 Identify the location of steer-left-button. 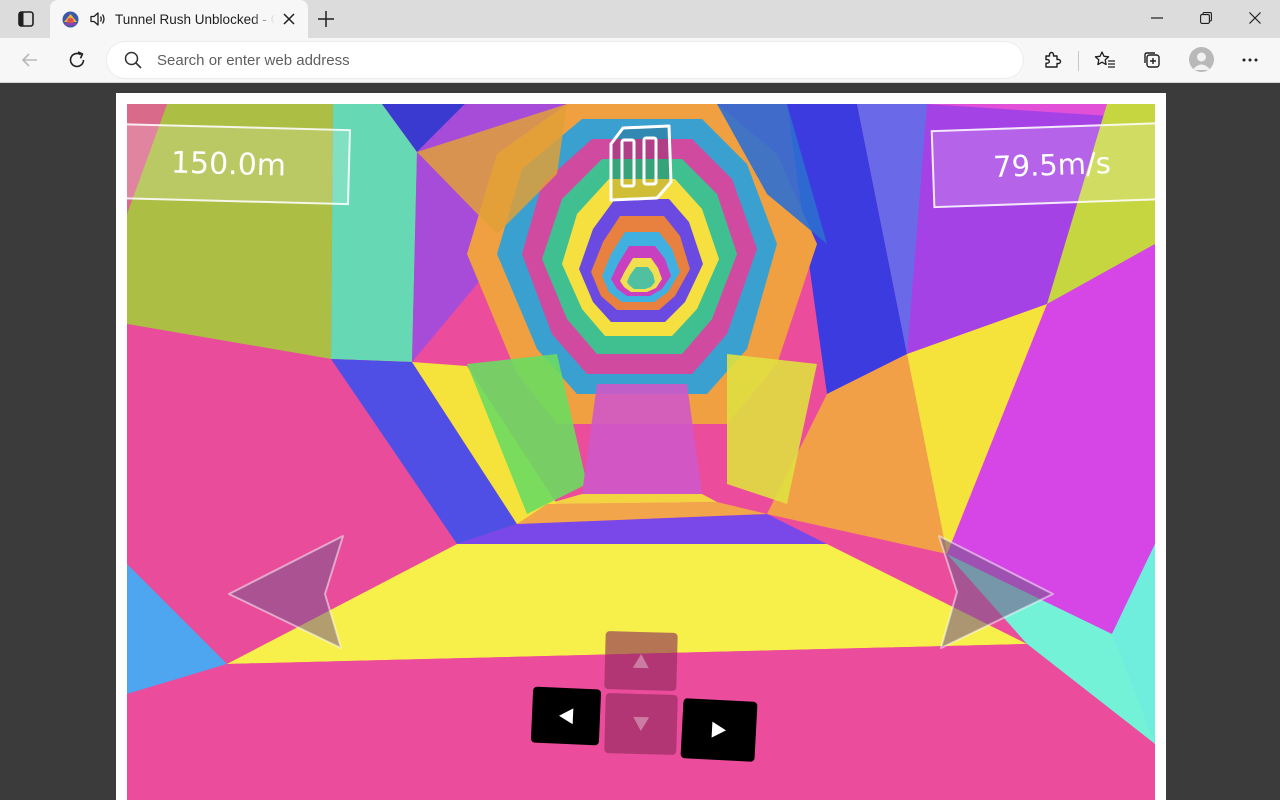
(287, 592).